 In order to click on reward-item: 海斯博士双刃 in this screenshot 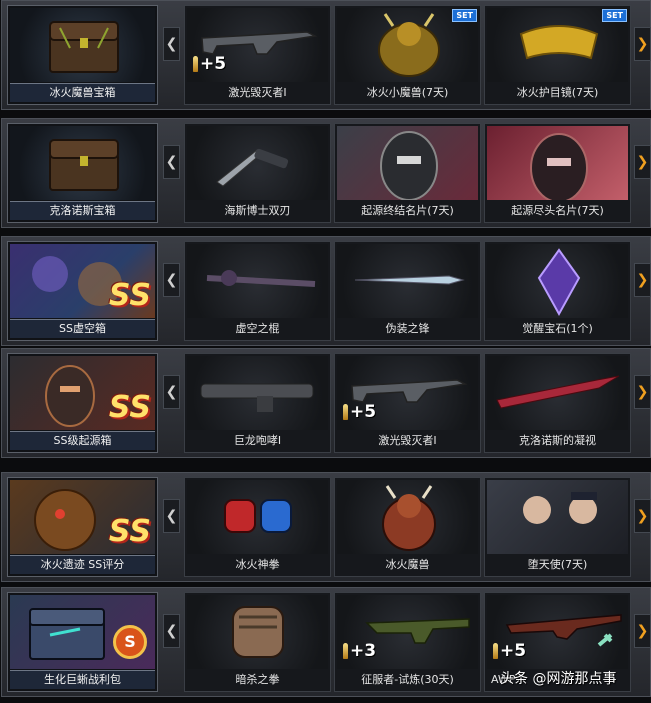, I will do `click(257, 173)`.